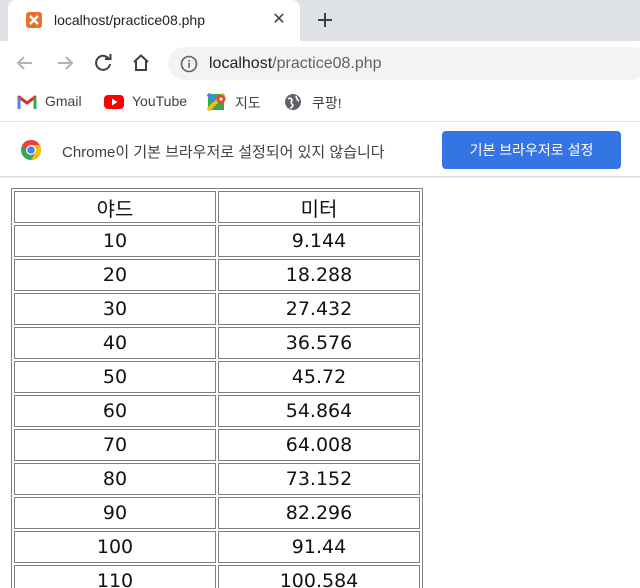 This screenshot has height=588, width=640. I want to click on meter-cell: 45.72, so click(319, 377).